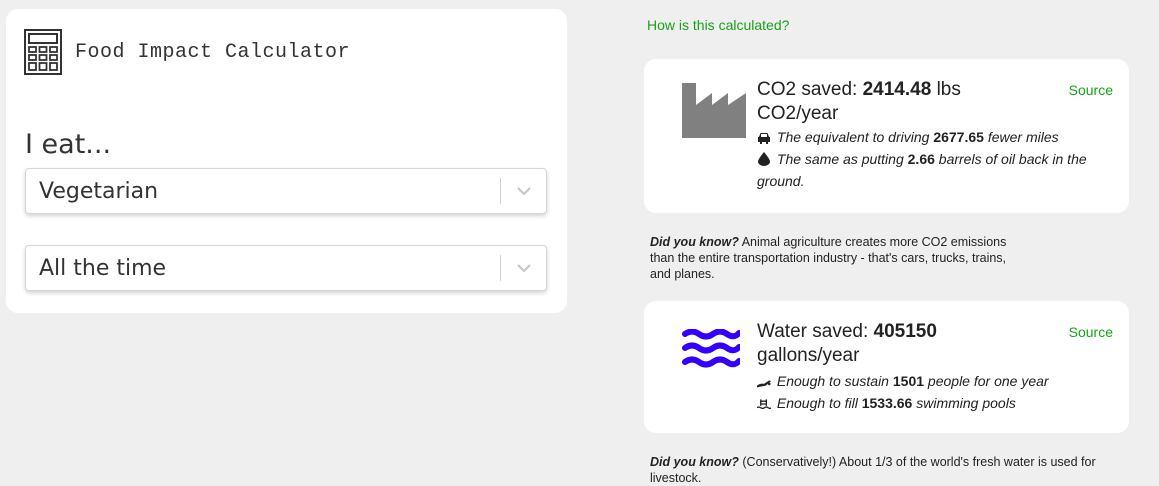 Image resolution: width=1159 pixels, height=486 pixels. I want to click on co2-source-link: Source, so click(1091, 90).